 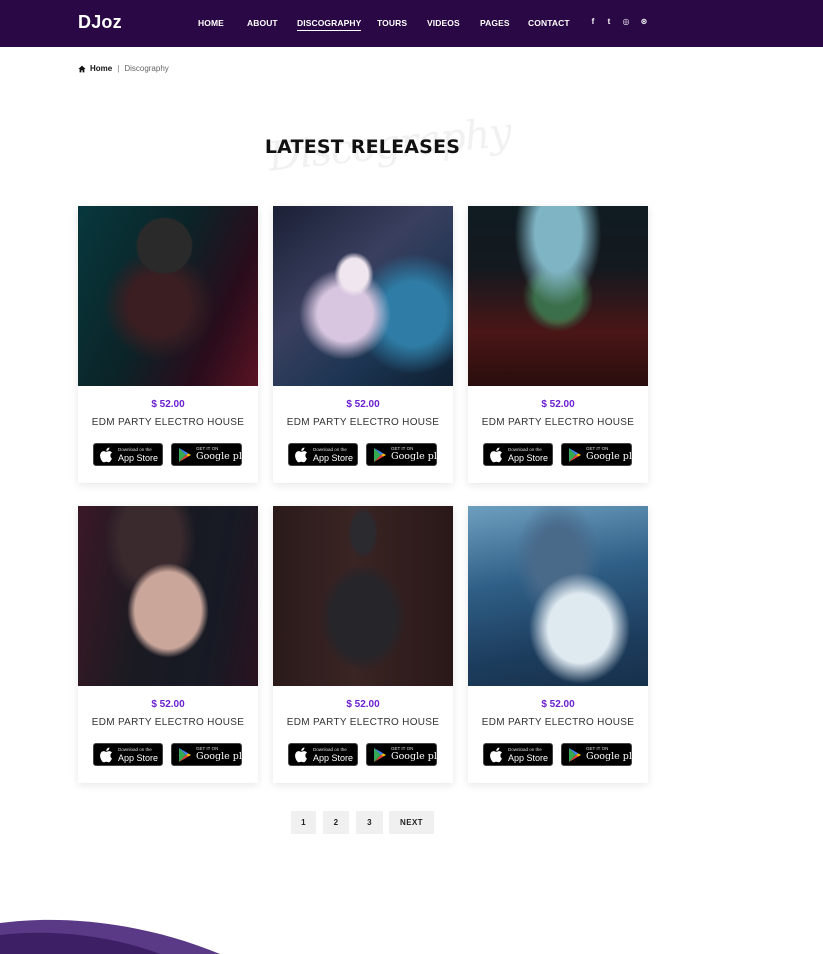 I want to click on page-1-button: 1, so click(x=303, y=822).